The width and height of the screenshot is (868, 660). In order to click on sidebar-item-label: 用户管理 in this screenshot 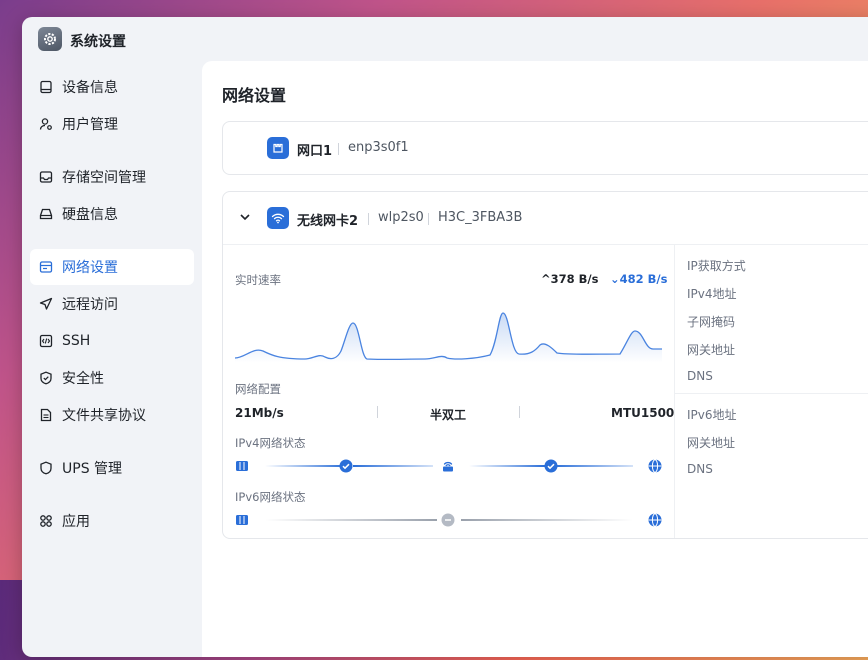, I will do `click(90, 125)`.